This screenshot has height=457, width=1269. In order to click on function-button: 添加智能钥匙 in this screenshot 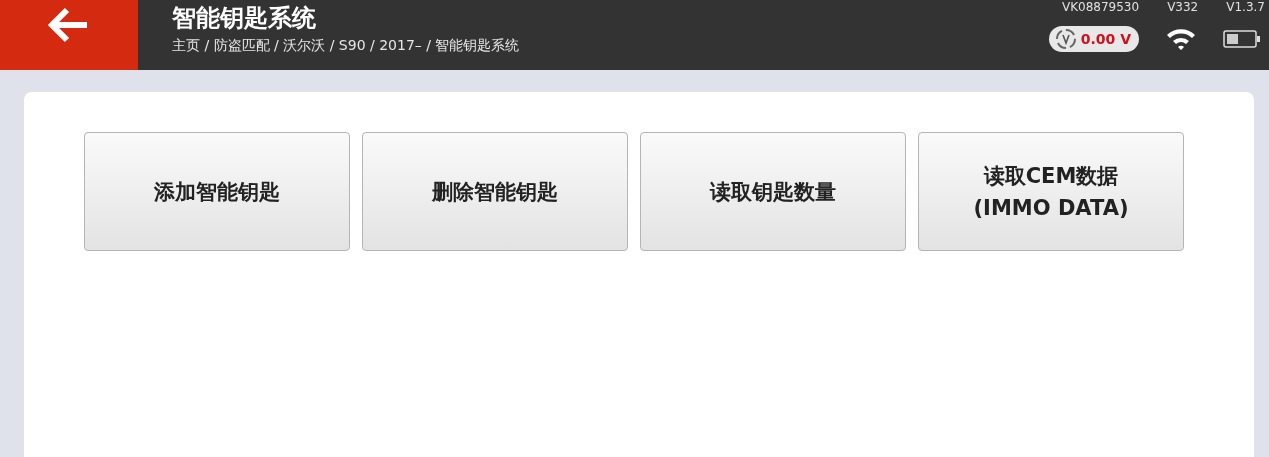, I will do `click(217, 191)`.